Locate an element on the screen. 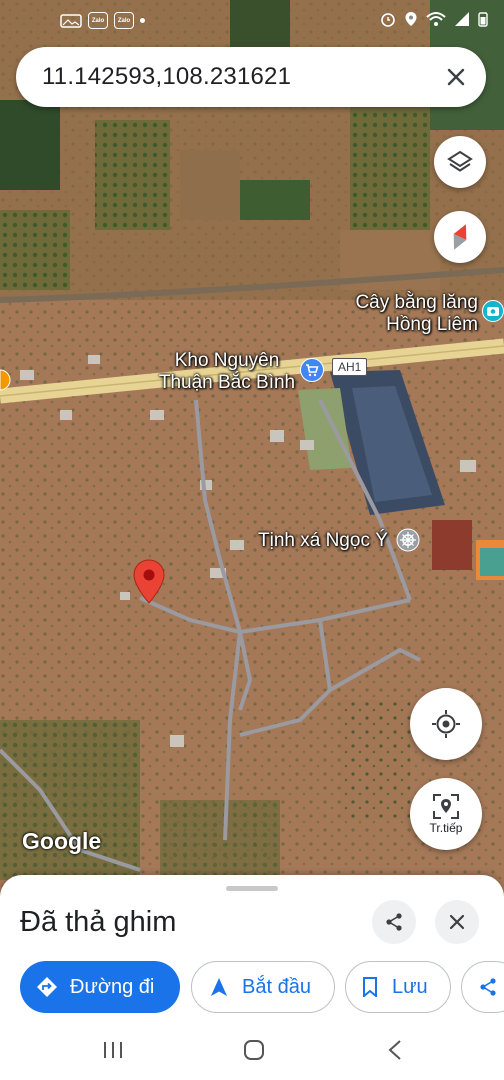 The height and width of the screenshot is (1080, 504). back-button is located at coordinates (395, 1050).